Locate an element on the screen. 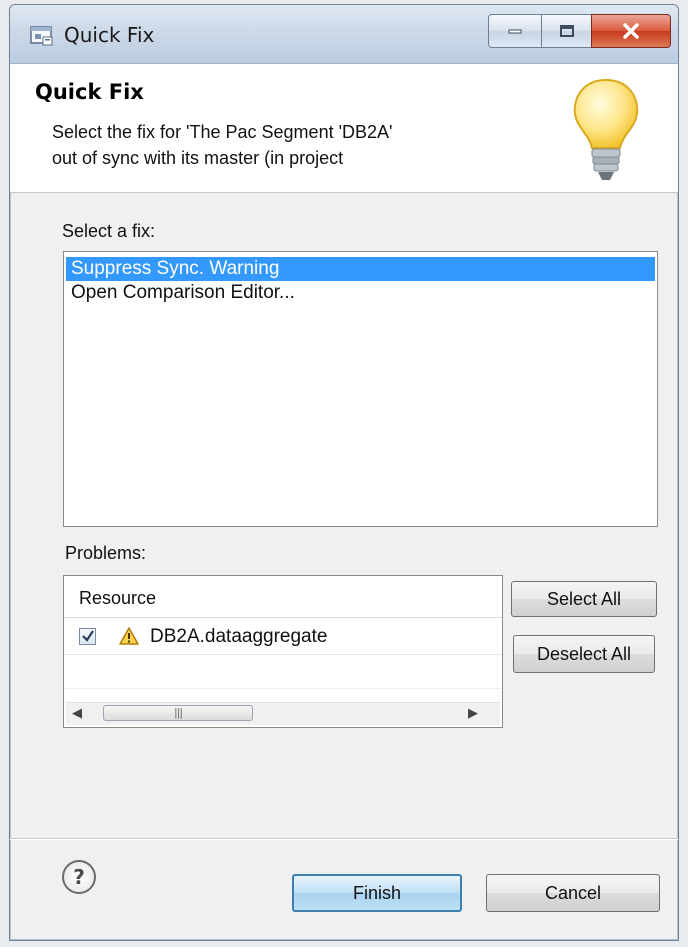 The image size is (688, 947). resource-checkbox is located at coordinates (87, 636).